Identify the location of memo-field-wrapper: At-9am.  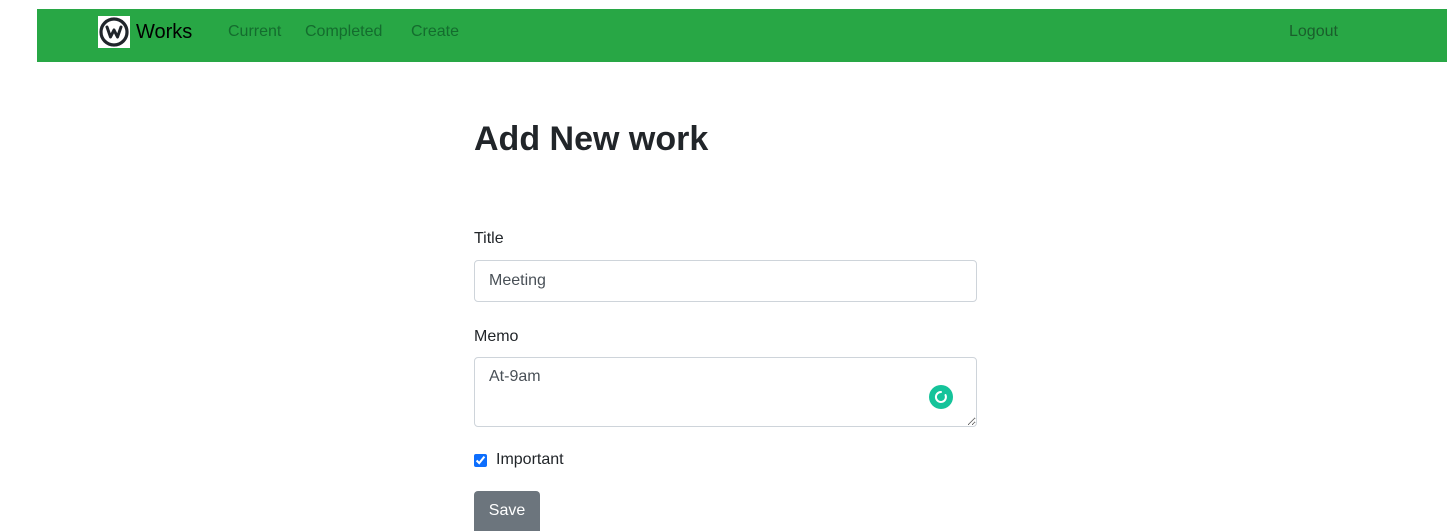
(725, 392).